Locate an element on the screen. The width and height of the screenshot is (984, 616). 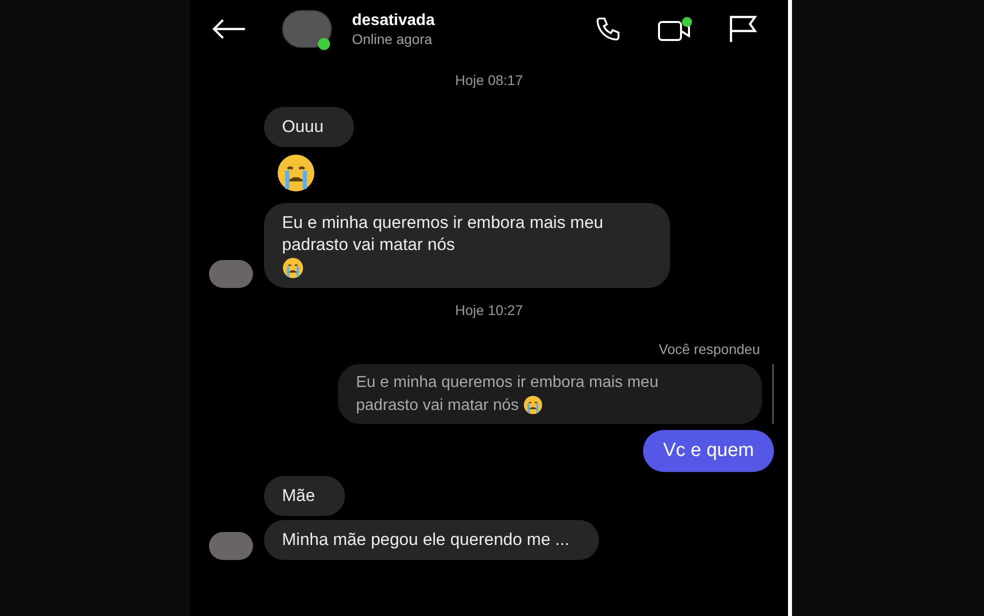
video-camera-icon is located at coordinates (676, 29).